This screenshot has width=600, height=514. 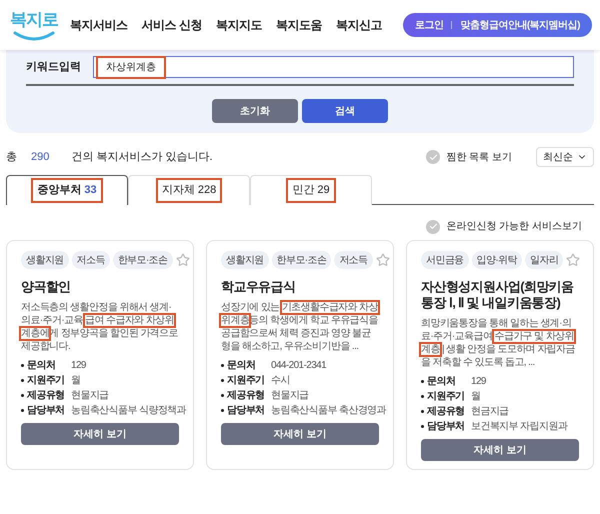 I want to click on nav-link: 복지신고, so click(x=359, y=25).